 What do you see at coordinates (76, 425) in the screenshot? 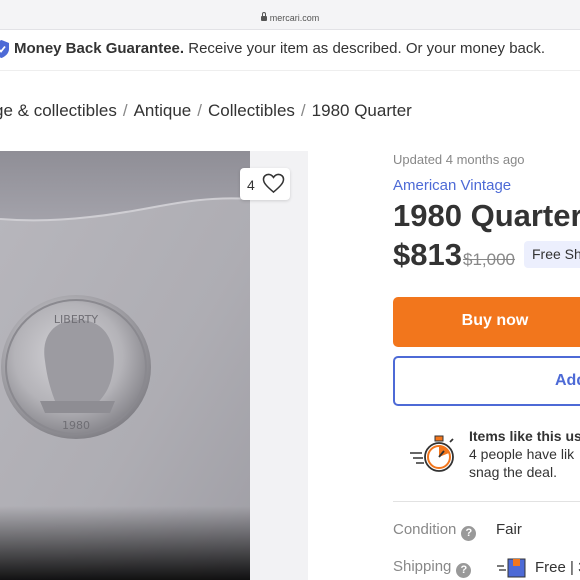
I see `svg-text: 1980` at bounding box center [76, 425].